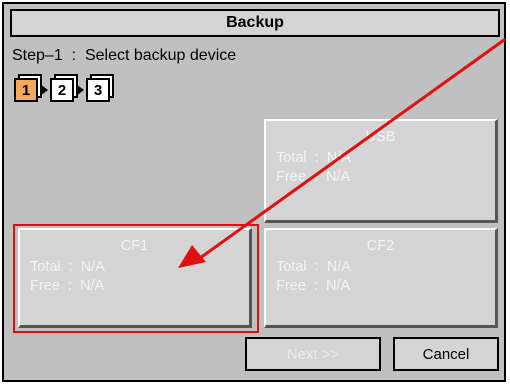  I want to click on step-2-box: 2, so click(62, 90).